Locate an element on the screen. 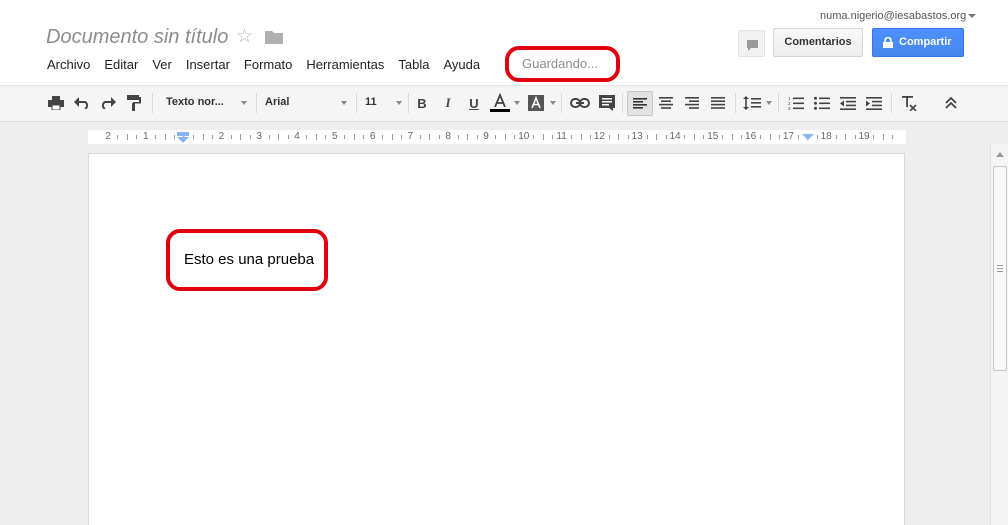 Image resolution: width=1008 pixels, height=525 pixels. increase-indent-icon is located at coordinates (874, 103).